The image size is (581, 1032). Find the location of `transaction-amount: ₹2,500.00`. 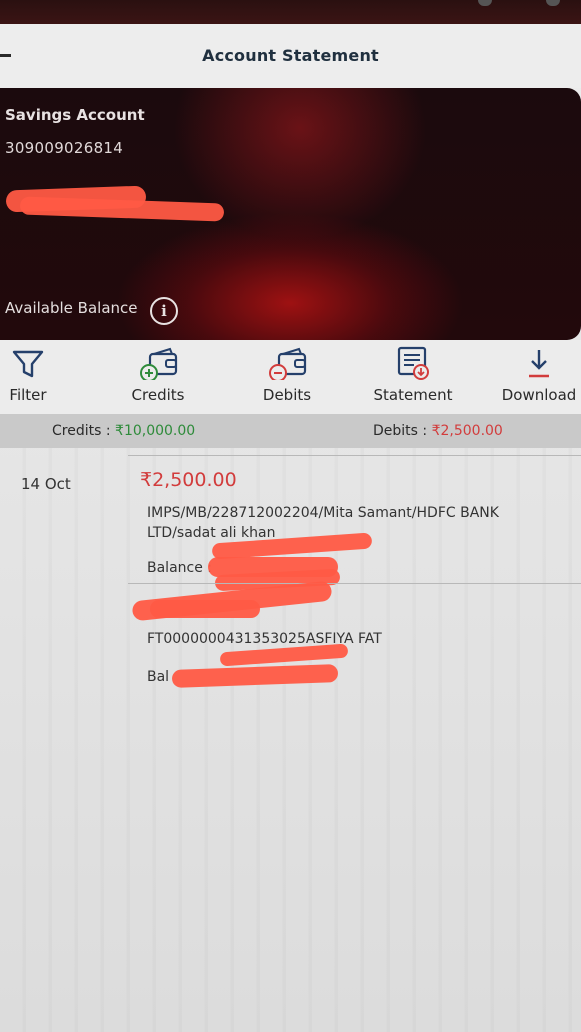

transaction-amount: ₹2,500.00 is located at coordinates (188, 480).